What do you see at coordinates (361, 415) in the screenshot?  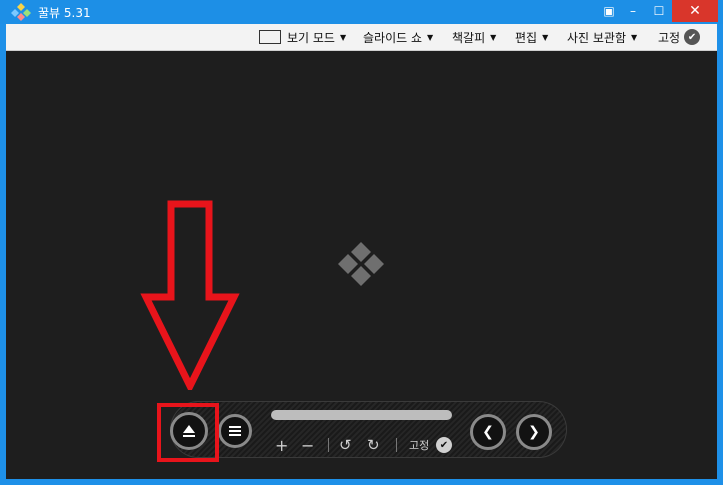 I see `progress-slider` at bounding box center [361, 415].